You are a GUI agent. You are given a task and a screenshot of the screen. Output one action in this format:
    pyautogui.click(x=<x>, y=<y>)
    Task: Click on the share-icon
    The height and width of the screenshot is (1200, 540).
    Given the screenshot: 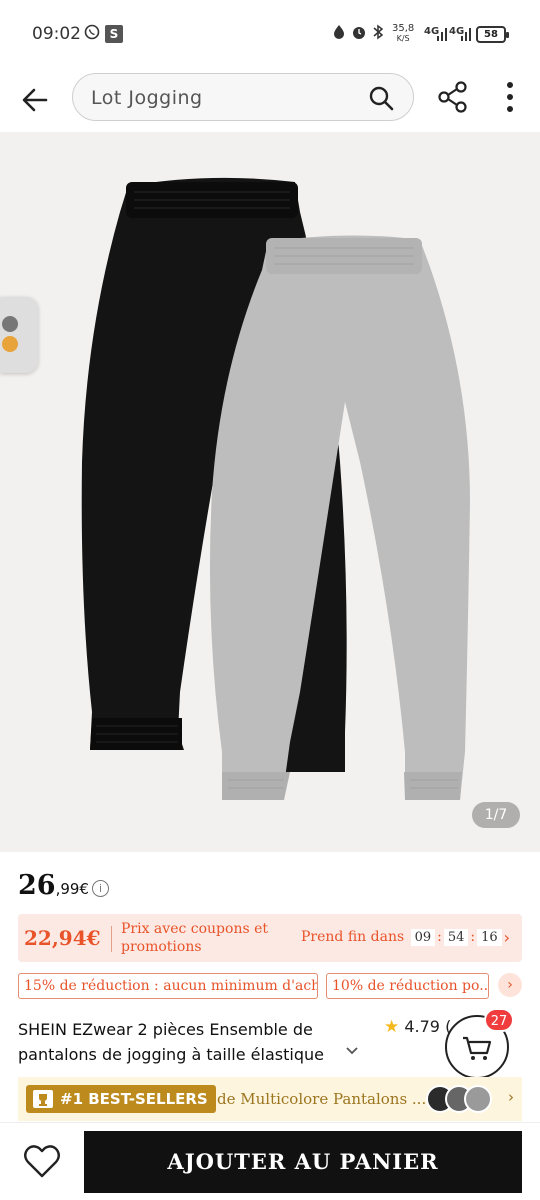 What is the action you would take?
    pyautogui.click(x=452, y=97)
    